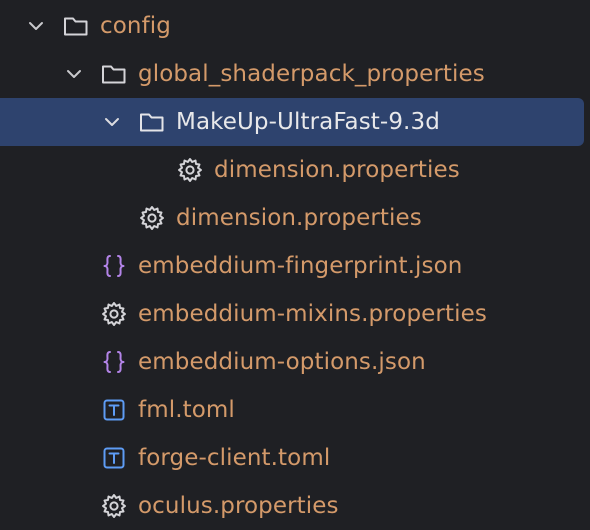 The height and width of the screenshot is (530, 590). I want to click on tree-item-label: MakeUp-UltraFast-9.3d, so click(308, 122).